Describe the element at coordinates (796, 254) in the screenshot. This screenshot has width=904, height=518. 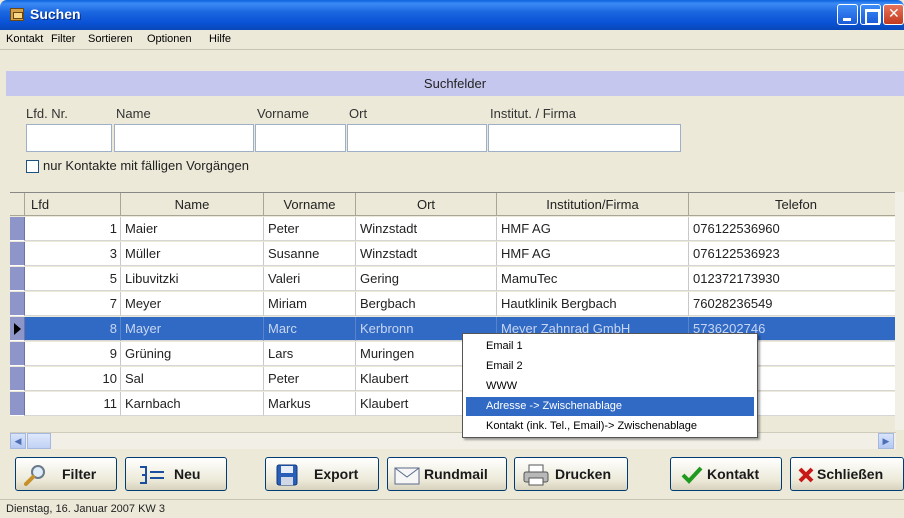
I see `cell-telefon: 076122536923` at that location.